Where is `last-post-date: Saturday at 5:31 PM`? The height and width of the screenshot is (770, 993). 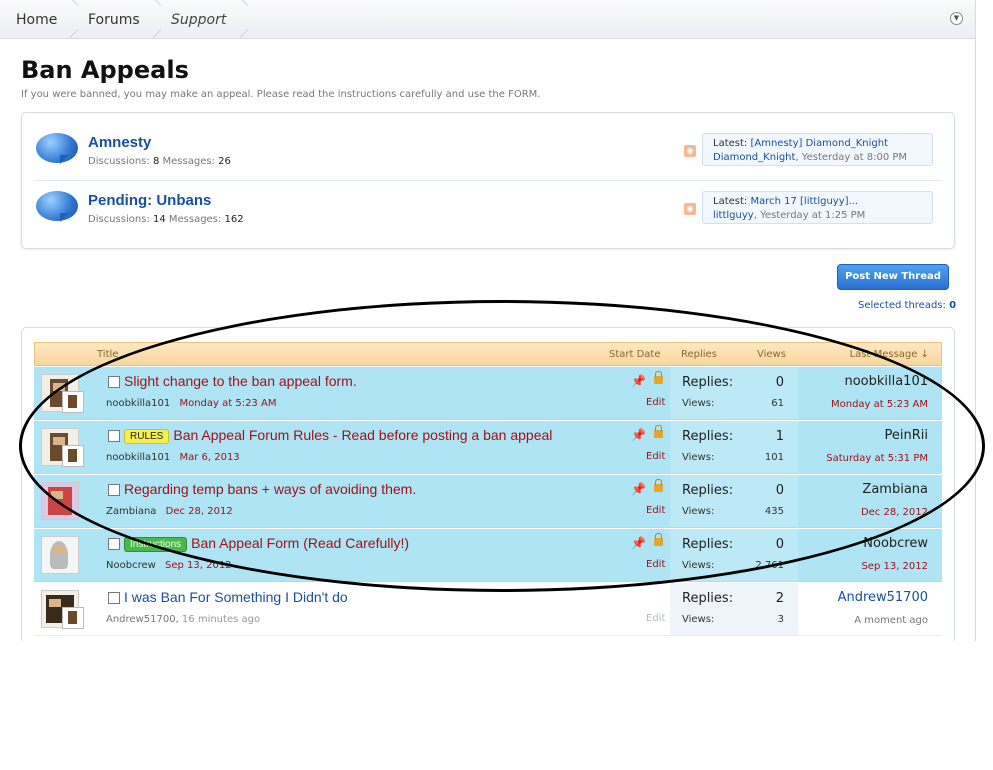 last-post-date: Saturday at 5:31 PM is located at coordinates (877, 458).